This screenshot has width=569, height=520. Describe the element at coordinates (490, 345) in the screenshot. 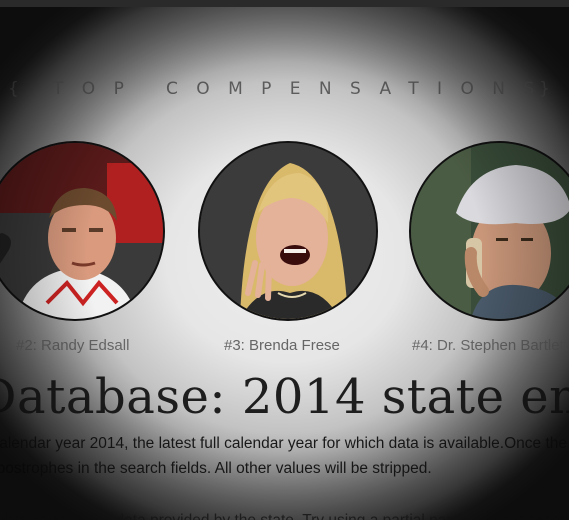

I see `profile-caption-3: #4: Dr. Stephen Bartlett` at that location.